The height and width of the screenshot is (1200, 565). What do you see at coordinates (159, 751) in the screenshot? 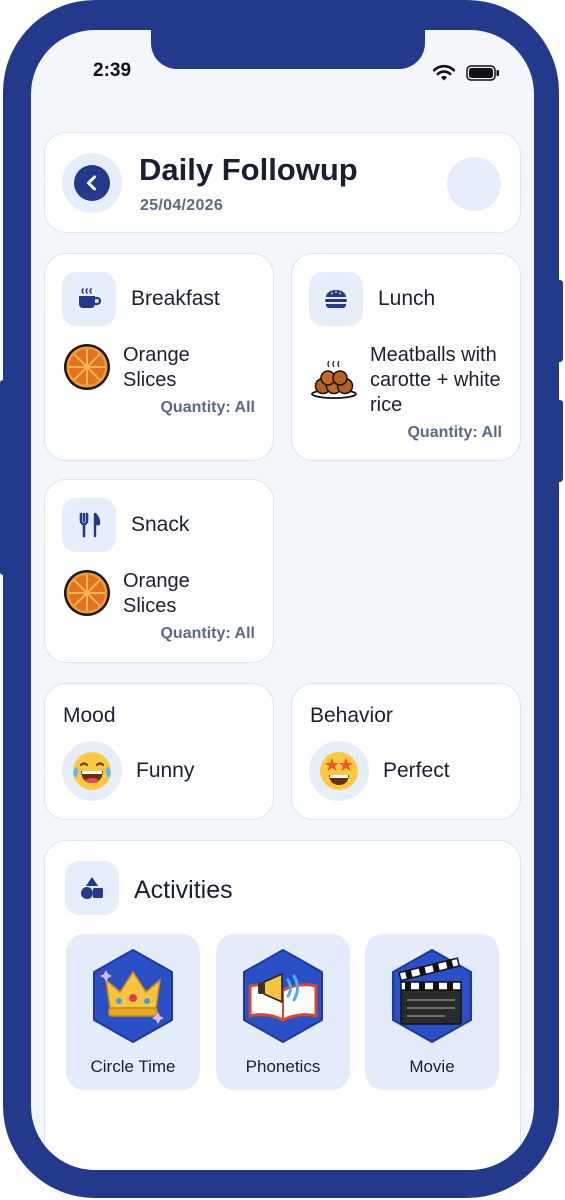
I see `mood-card: Mood Funny` at bounding box center [159, 751].